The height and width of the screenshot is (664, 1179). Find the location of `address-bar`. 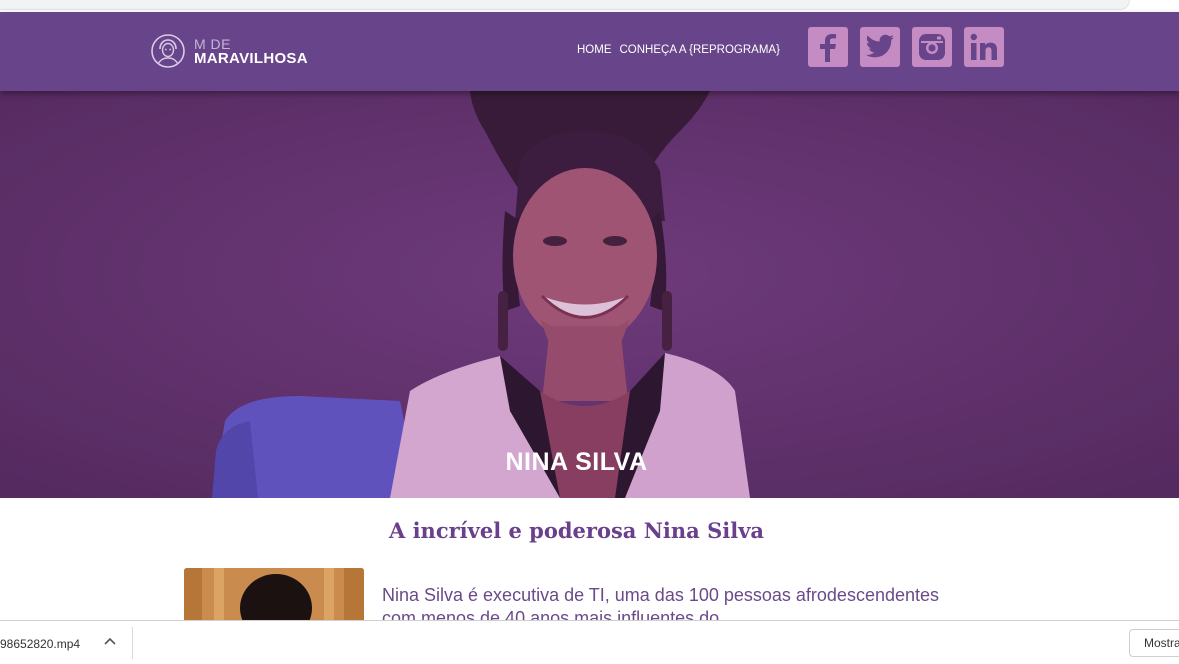

address-bar is located at coordinates (565, 5).